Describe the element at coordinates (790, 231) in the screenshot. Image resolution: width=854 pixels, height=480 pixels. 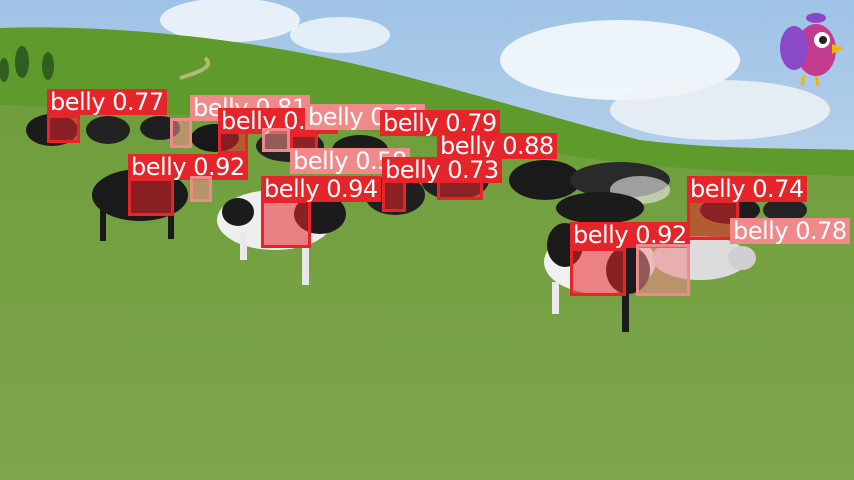
I see `detection-label: belly 0.78` at that location.